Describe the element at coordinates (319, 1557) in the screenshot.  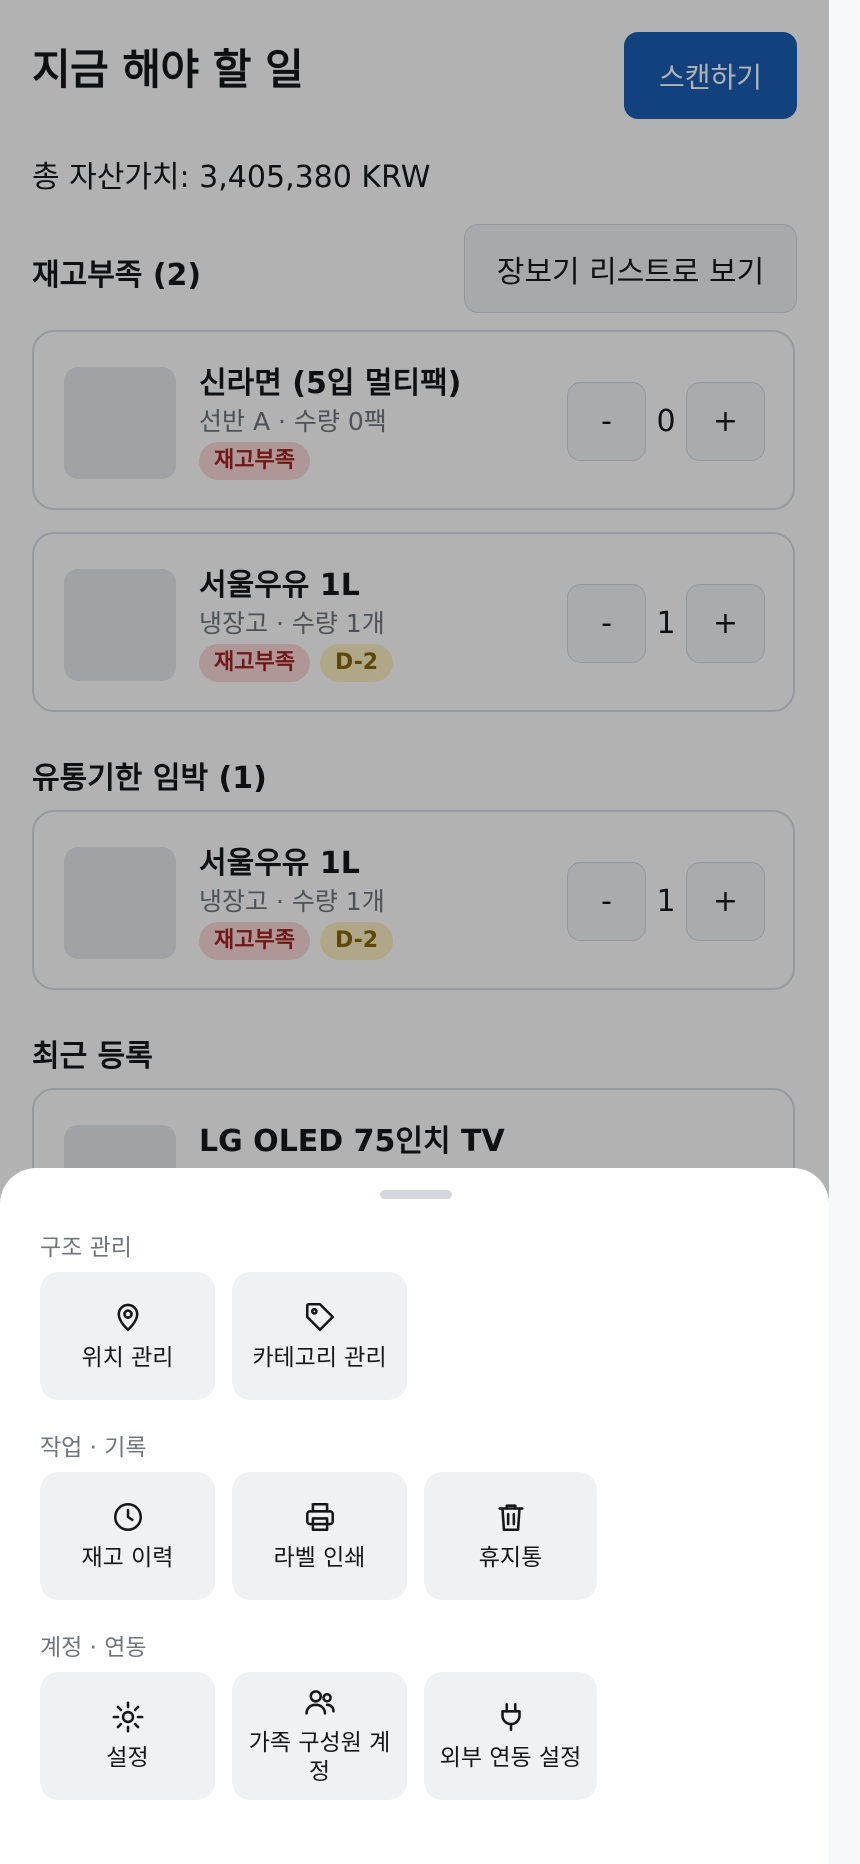
I see `action-label: 라벨 인쇄` at that location.